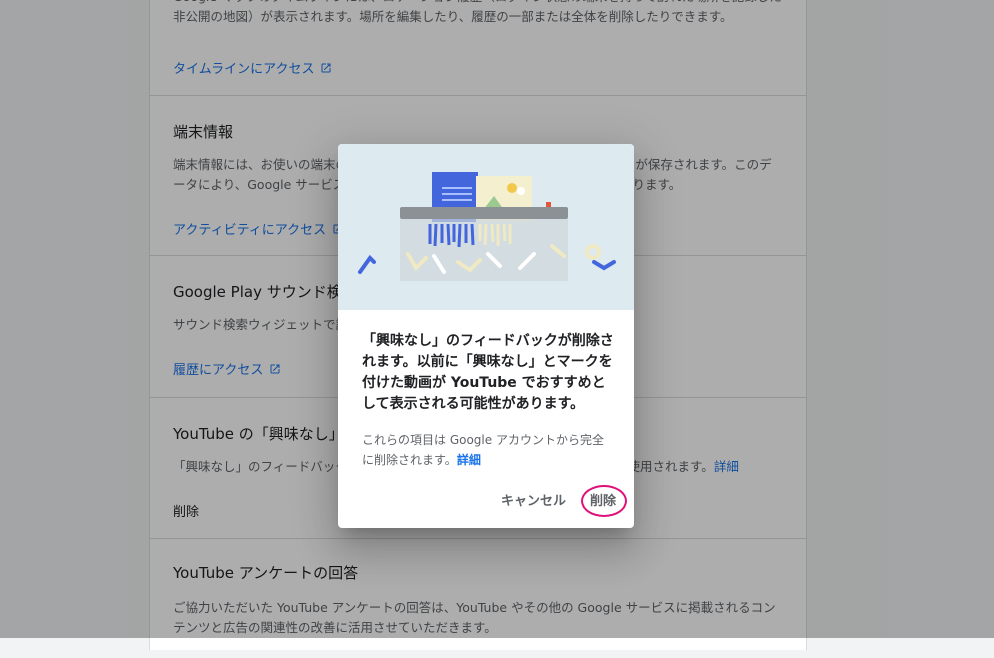 The width and height of the screenshot is (994, 658). I want to click on shredder-illustration, so click(486, 227).